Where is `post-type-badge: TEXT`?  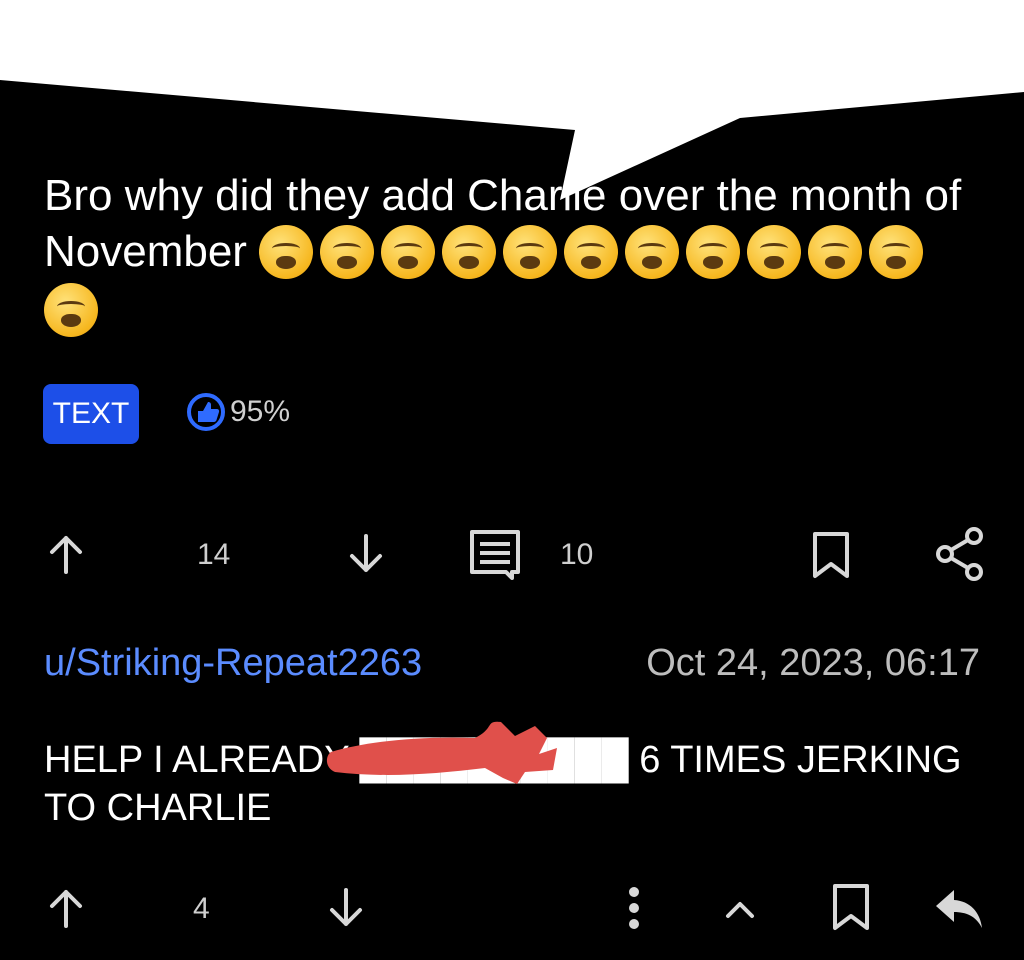 post-type-badge: TEXT is located at coordinates (91, 414).